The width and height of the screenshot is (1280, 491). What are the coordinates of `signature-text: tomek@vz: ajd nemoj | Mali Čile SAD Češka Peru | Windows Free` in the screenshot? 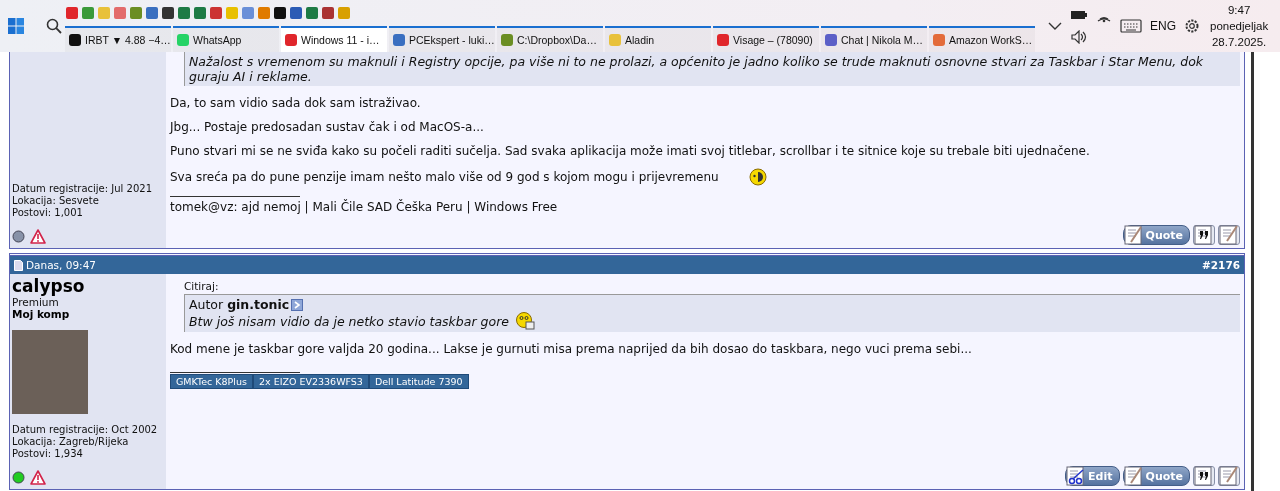 It's located at (364, 207).